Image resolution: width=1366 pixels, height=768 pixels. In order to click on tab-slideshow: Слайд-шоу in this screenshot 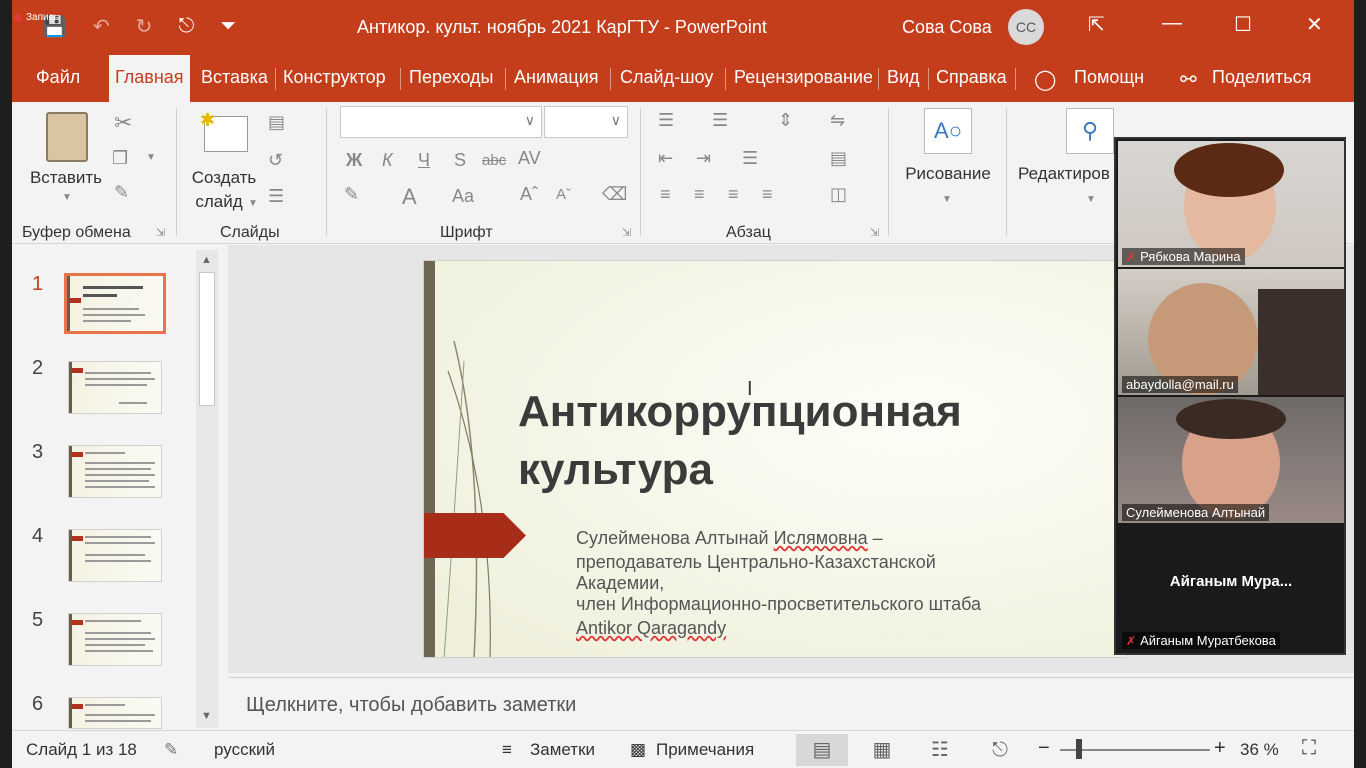, I will do `click(666, 77)`.